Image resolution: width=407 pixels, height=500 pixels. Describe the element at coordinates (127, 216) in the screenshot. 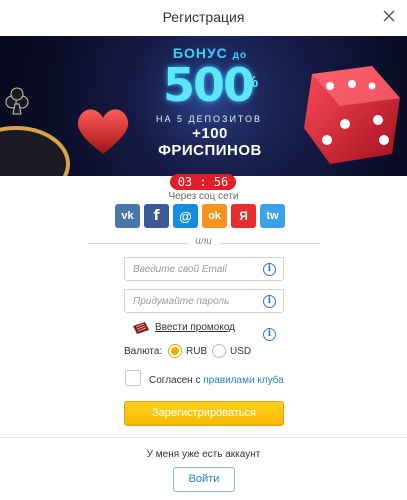

I see `vk-icon: vk` at that location.